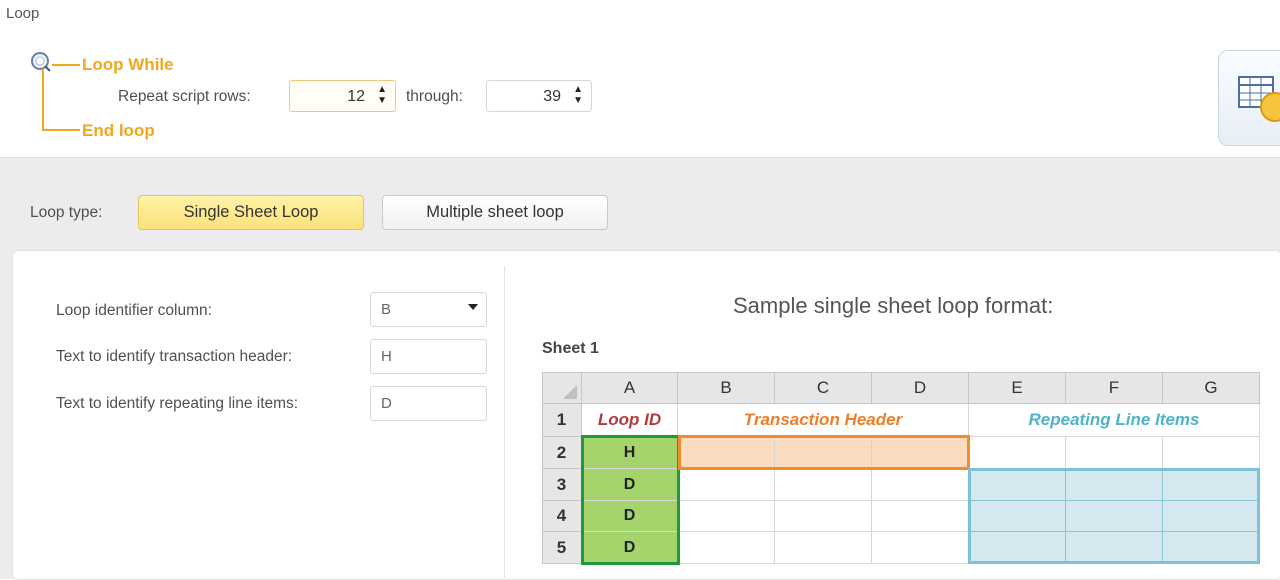 Image resolution: width=1280 pixels, height=580 pixels. Describe the element at coordinates (630, 453) in the screenshot. I see `loop-id-cell: H` at that location.